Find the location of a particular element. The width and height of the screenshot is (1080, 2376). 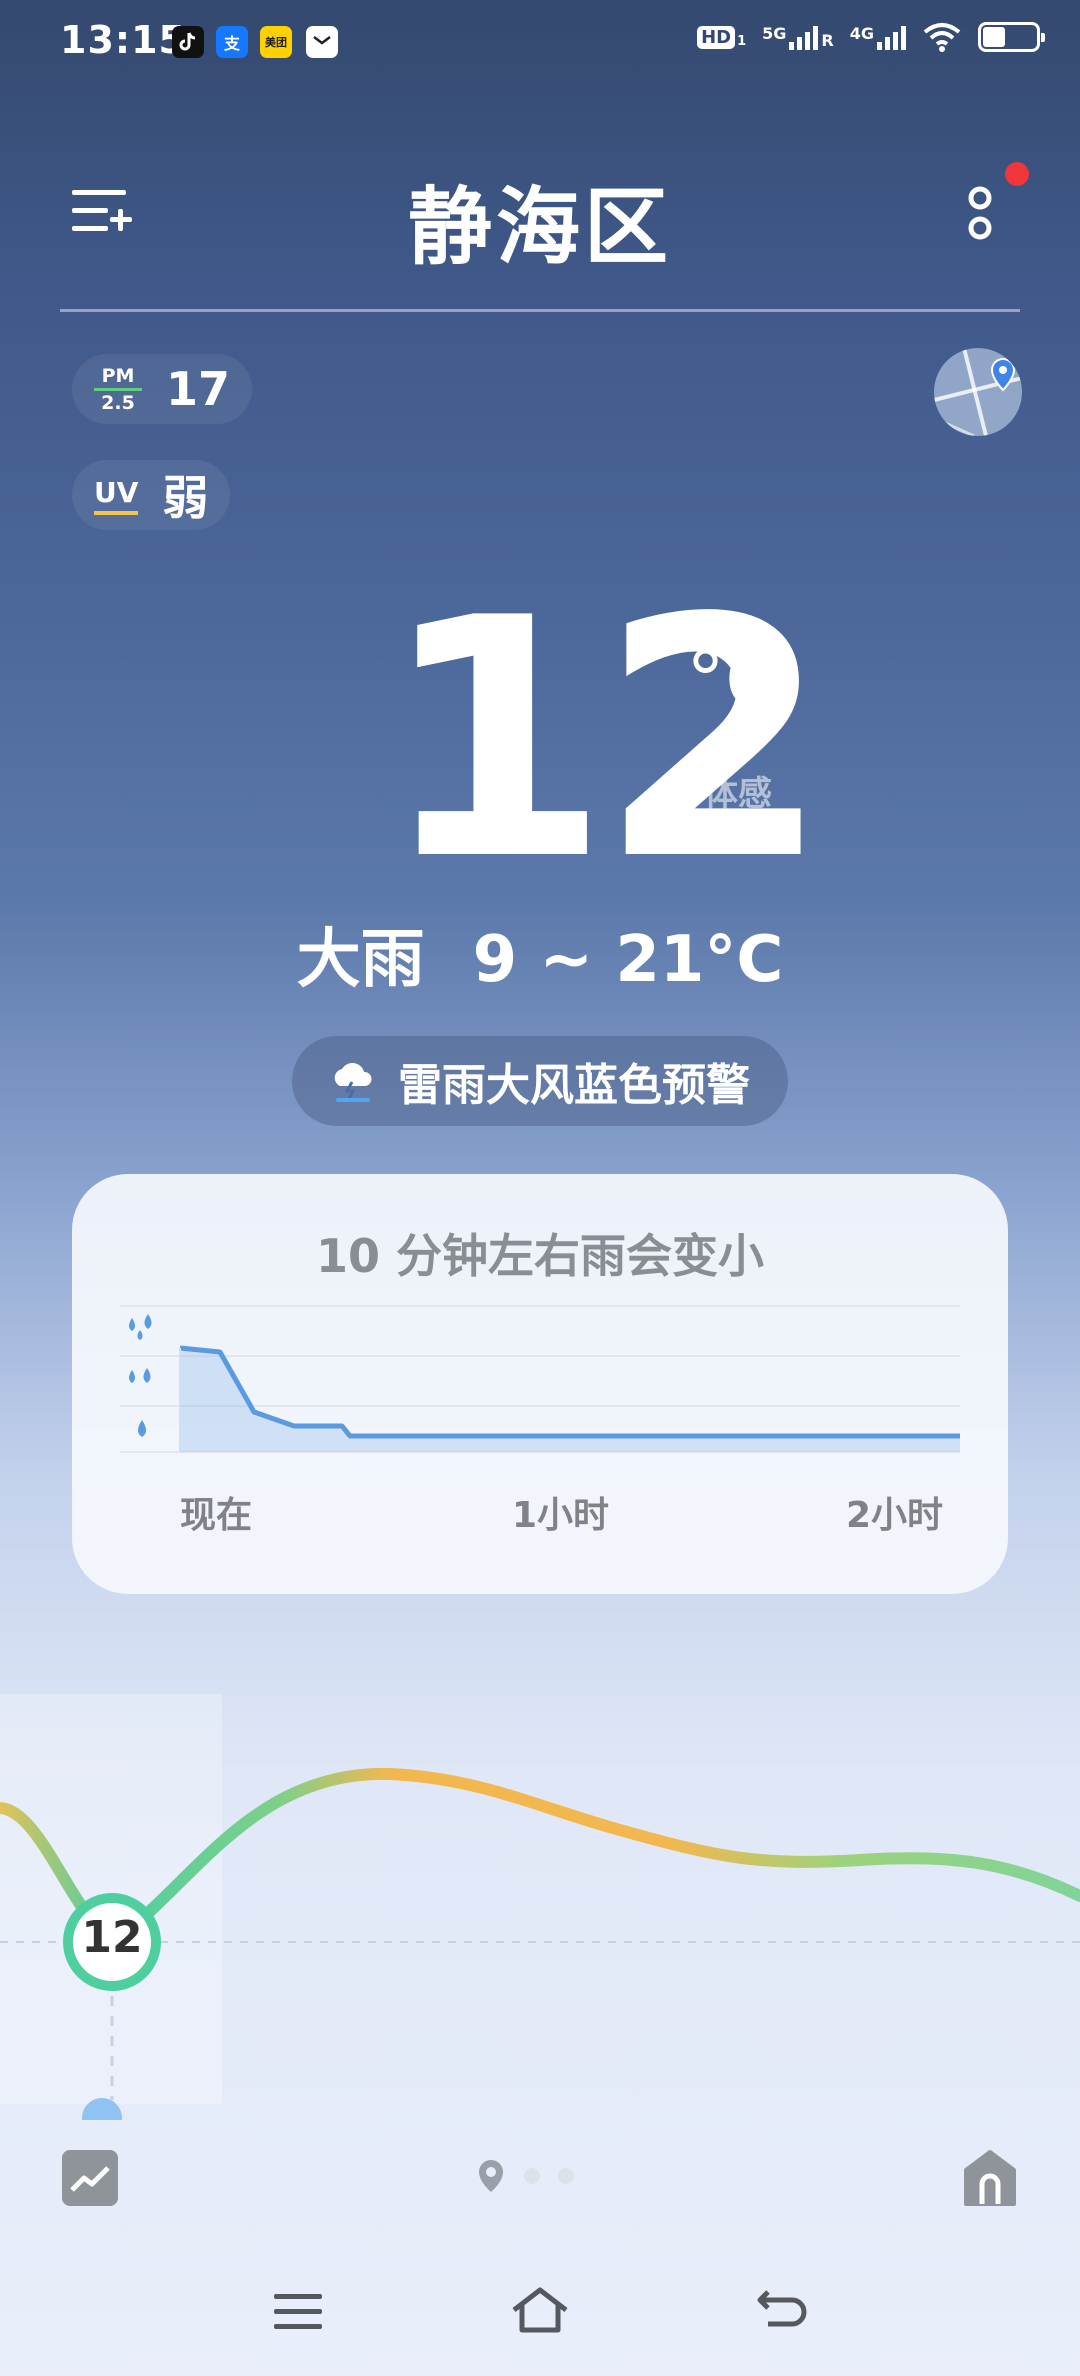

net2-label: 4G is located at coordinates (861, 33).